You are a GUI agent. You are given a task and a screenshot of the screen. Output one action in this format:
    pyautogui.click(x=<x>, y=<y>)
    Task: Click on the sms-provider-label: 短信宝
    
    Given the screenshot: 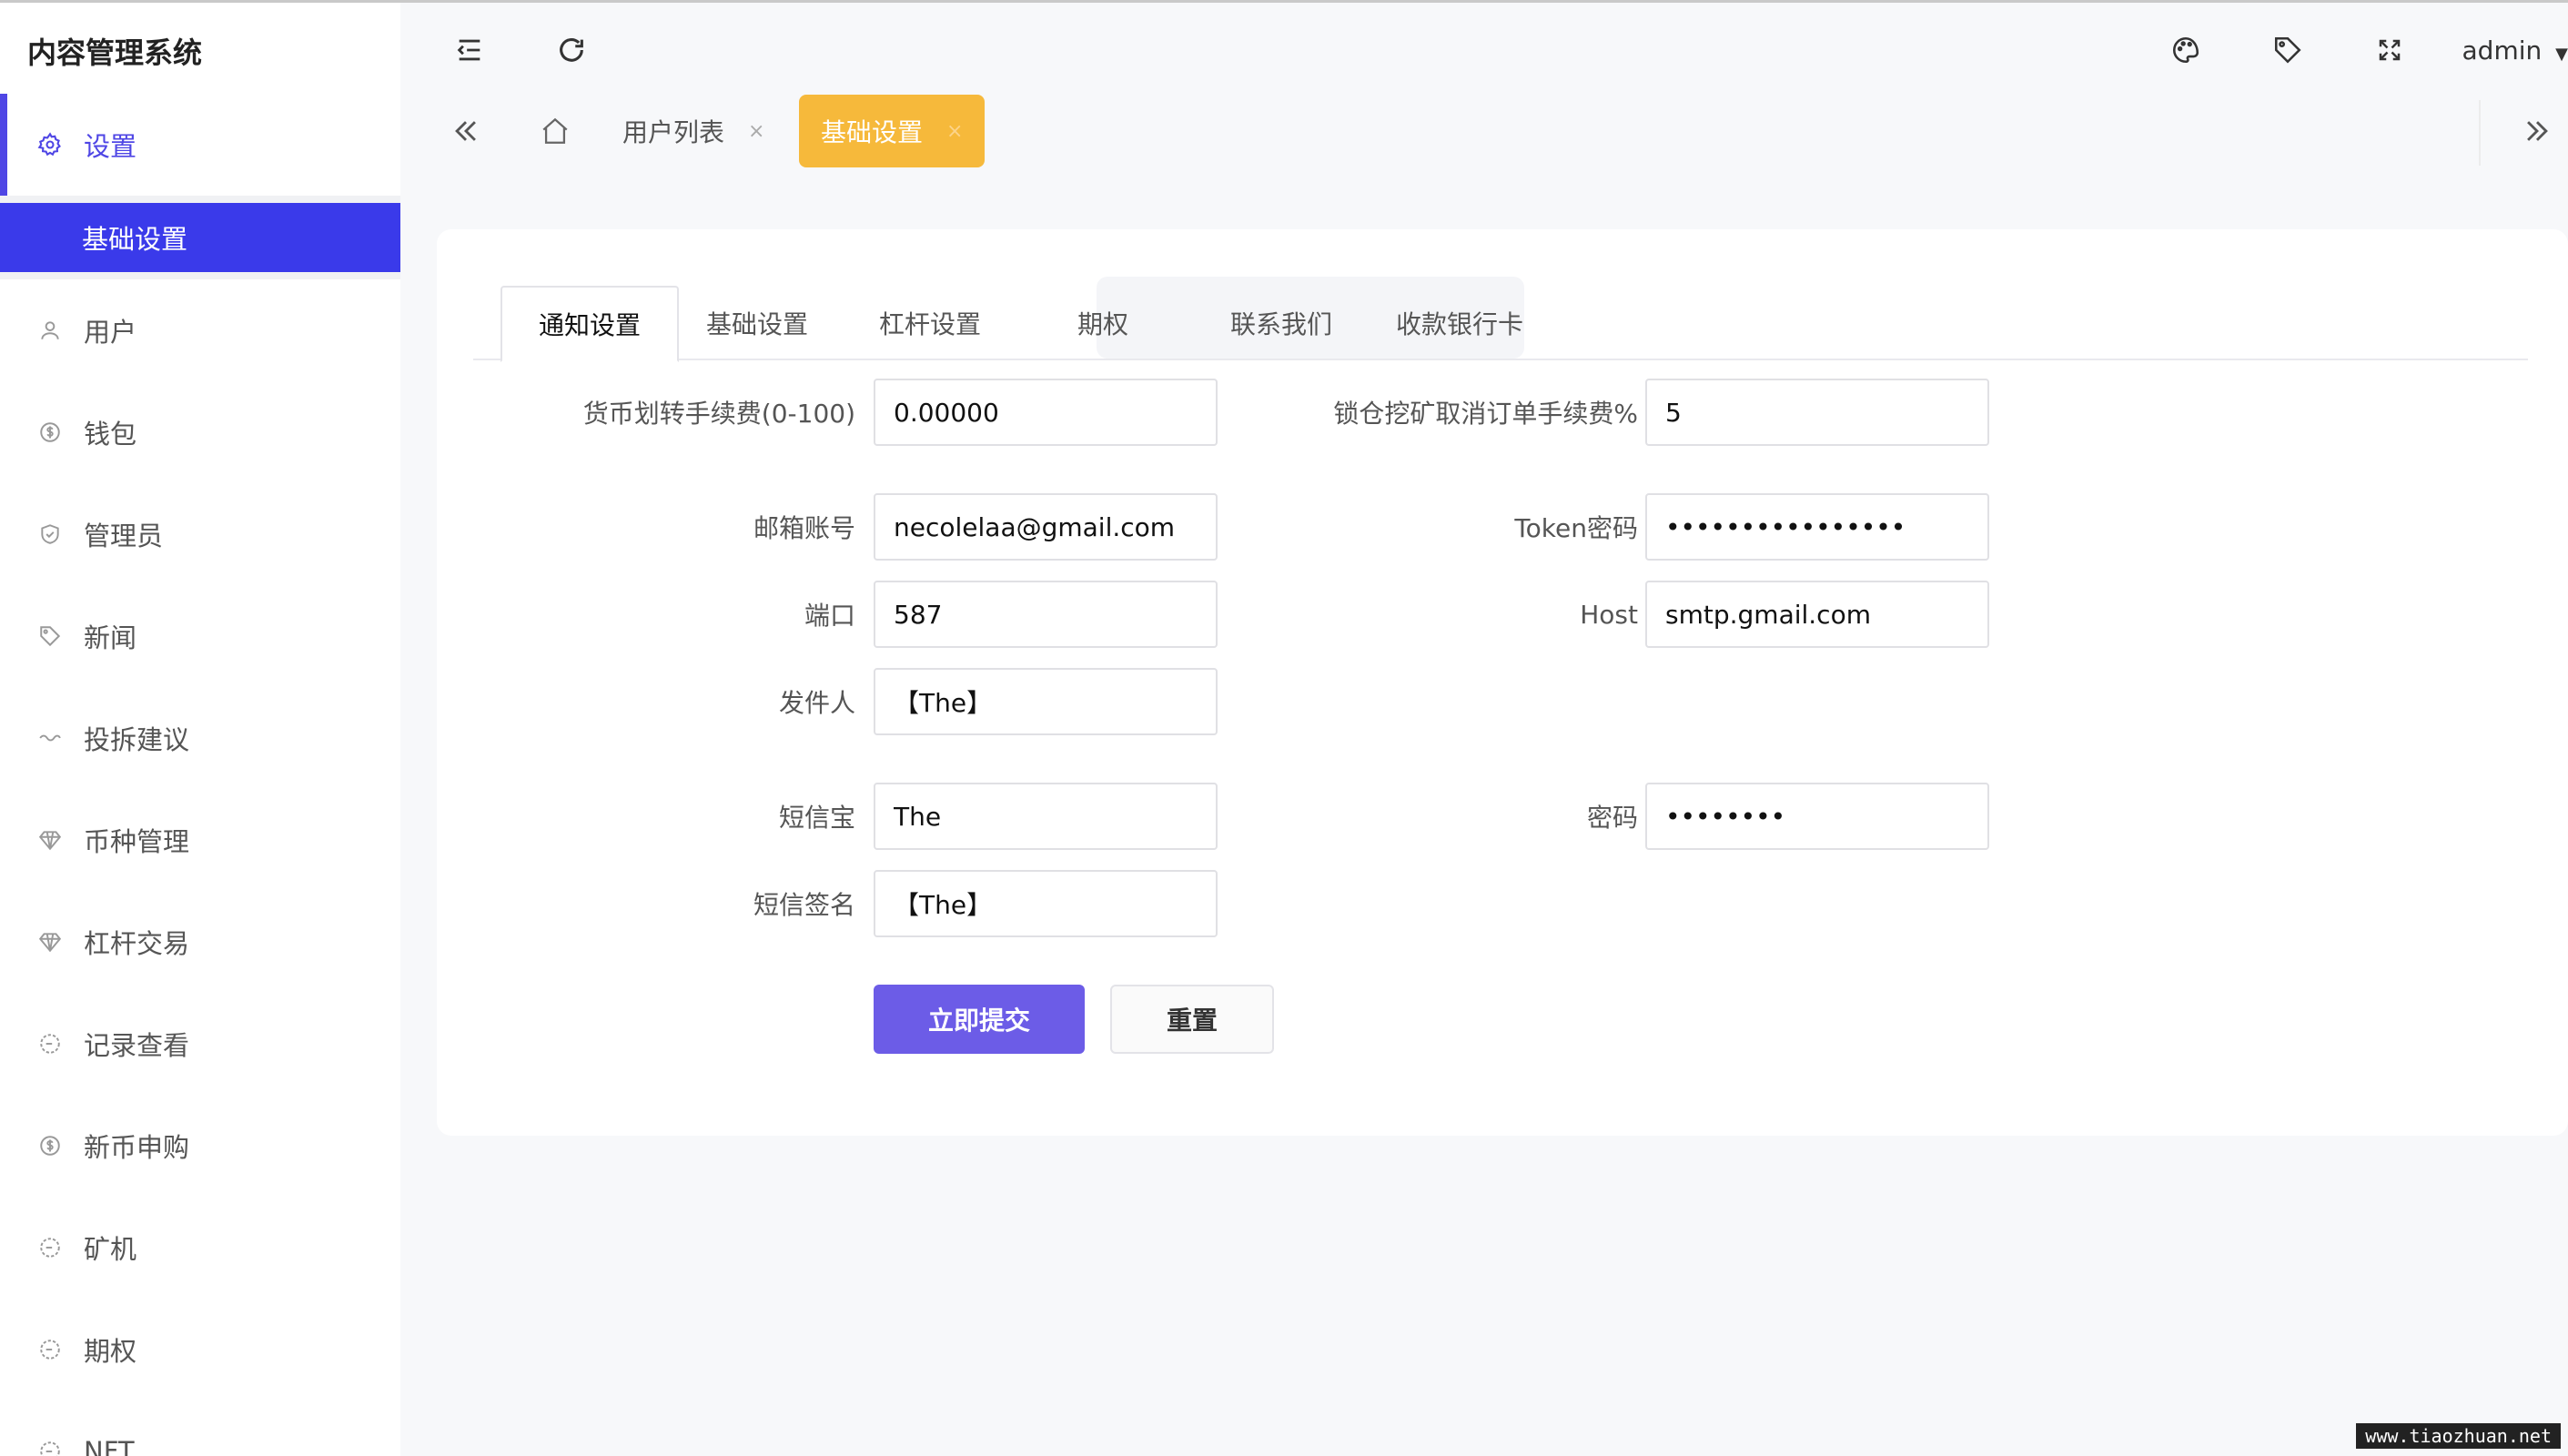 What is the action you would take?
    pyautogui.click(x=816, y=818)
    